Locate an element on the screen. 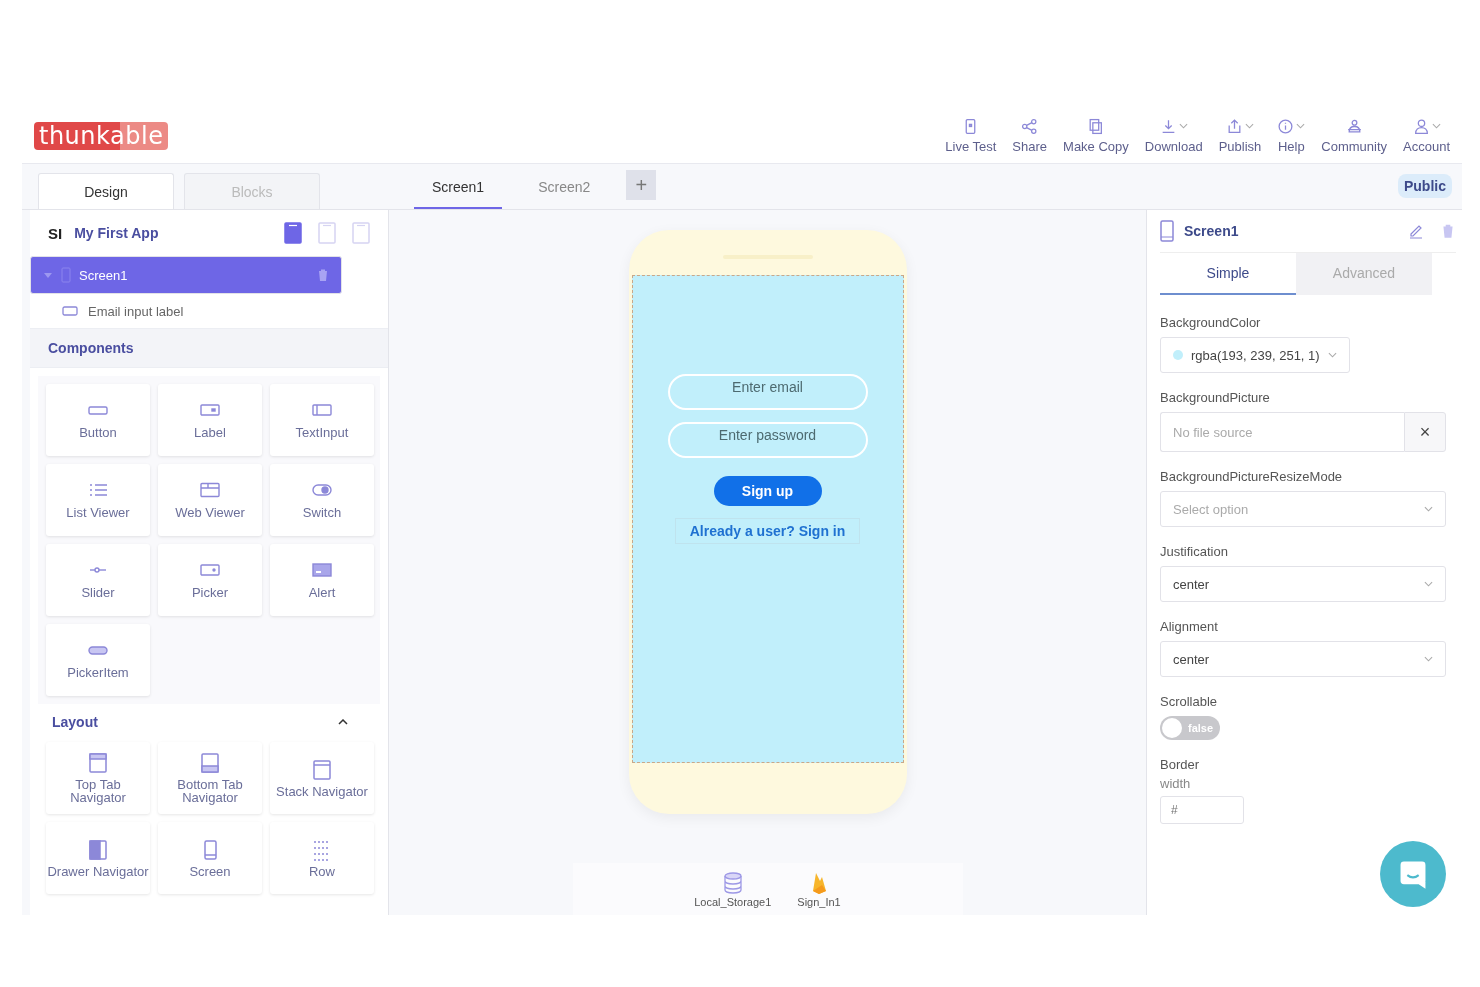  text-input-icon is located at coordinates (322, 409).